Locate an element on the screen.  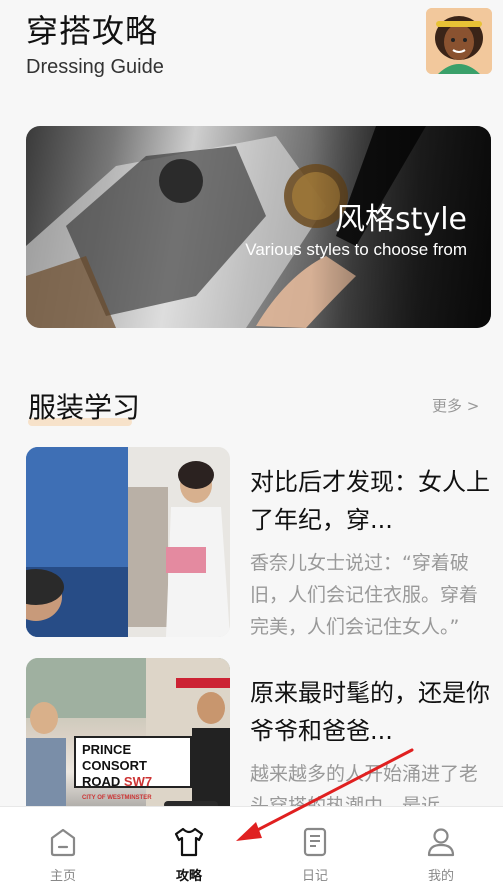
page-subtitle: Dressing Guide is located at coordinates (95, 67).